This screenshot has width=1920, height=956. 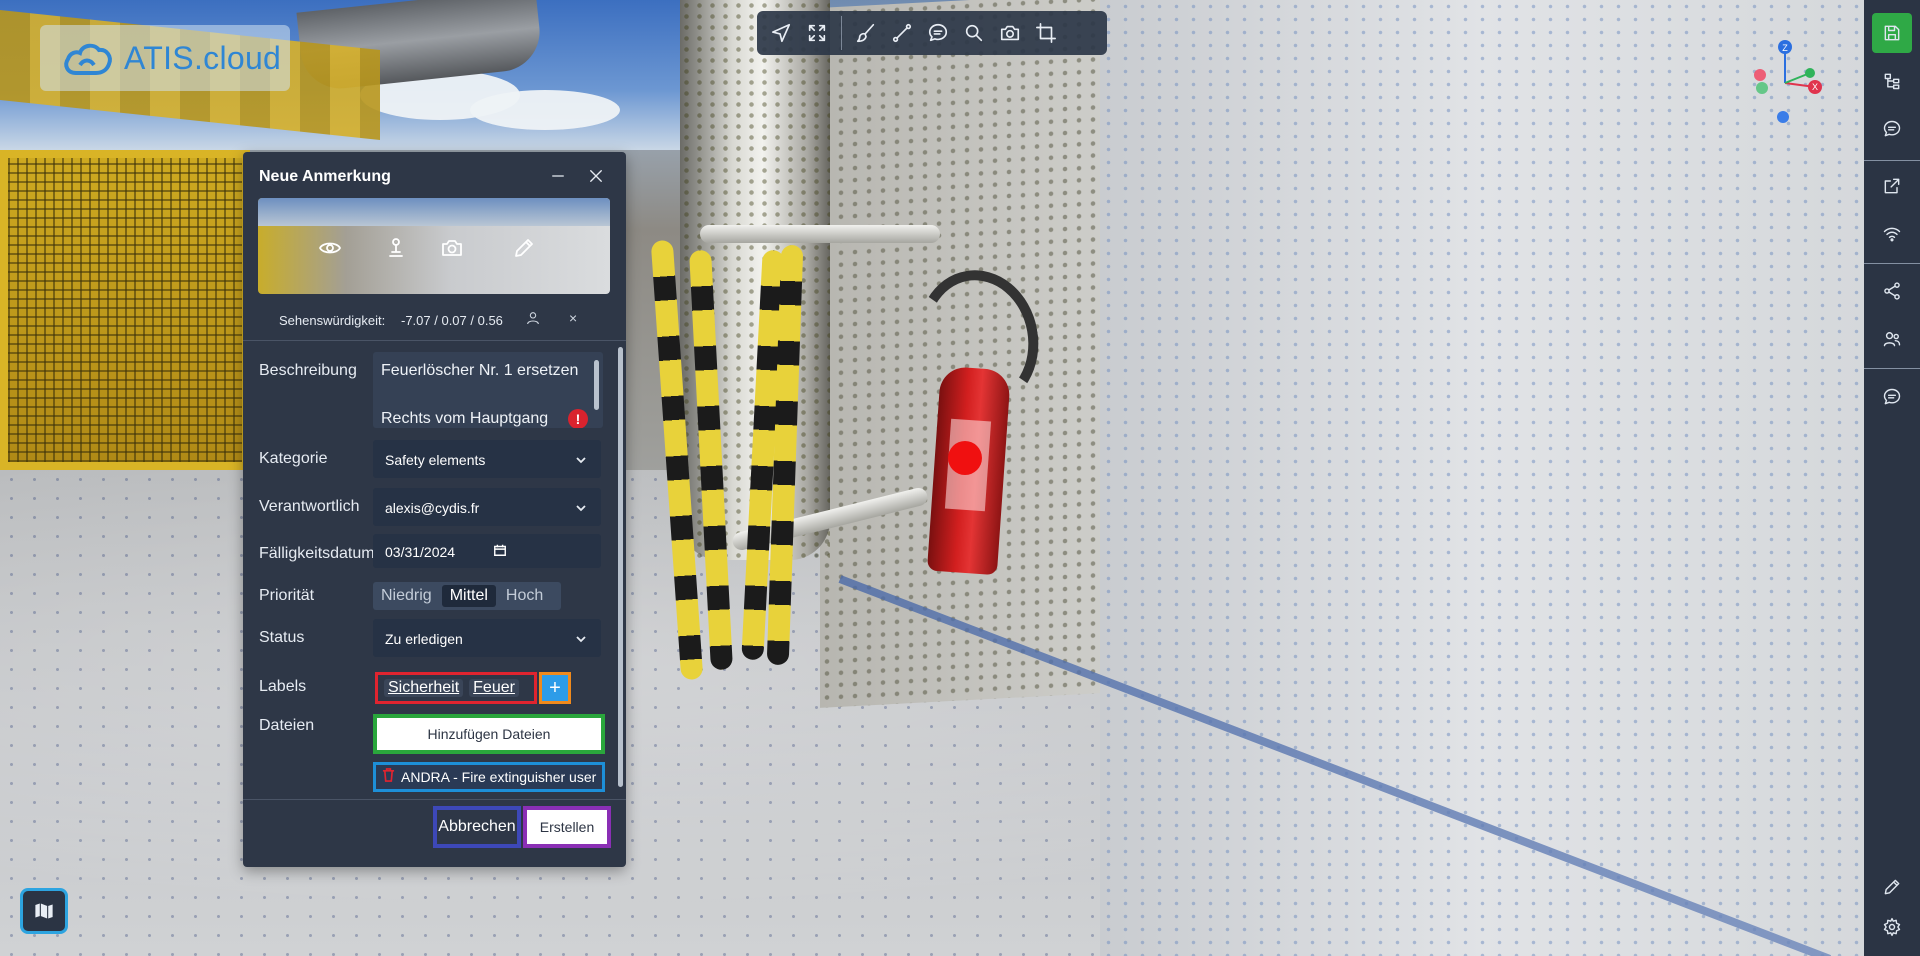 What do you see at coordinates (125, 310) in the screenshot?
I see `scene-yellow-cage` at bounding box center [125, 310].